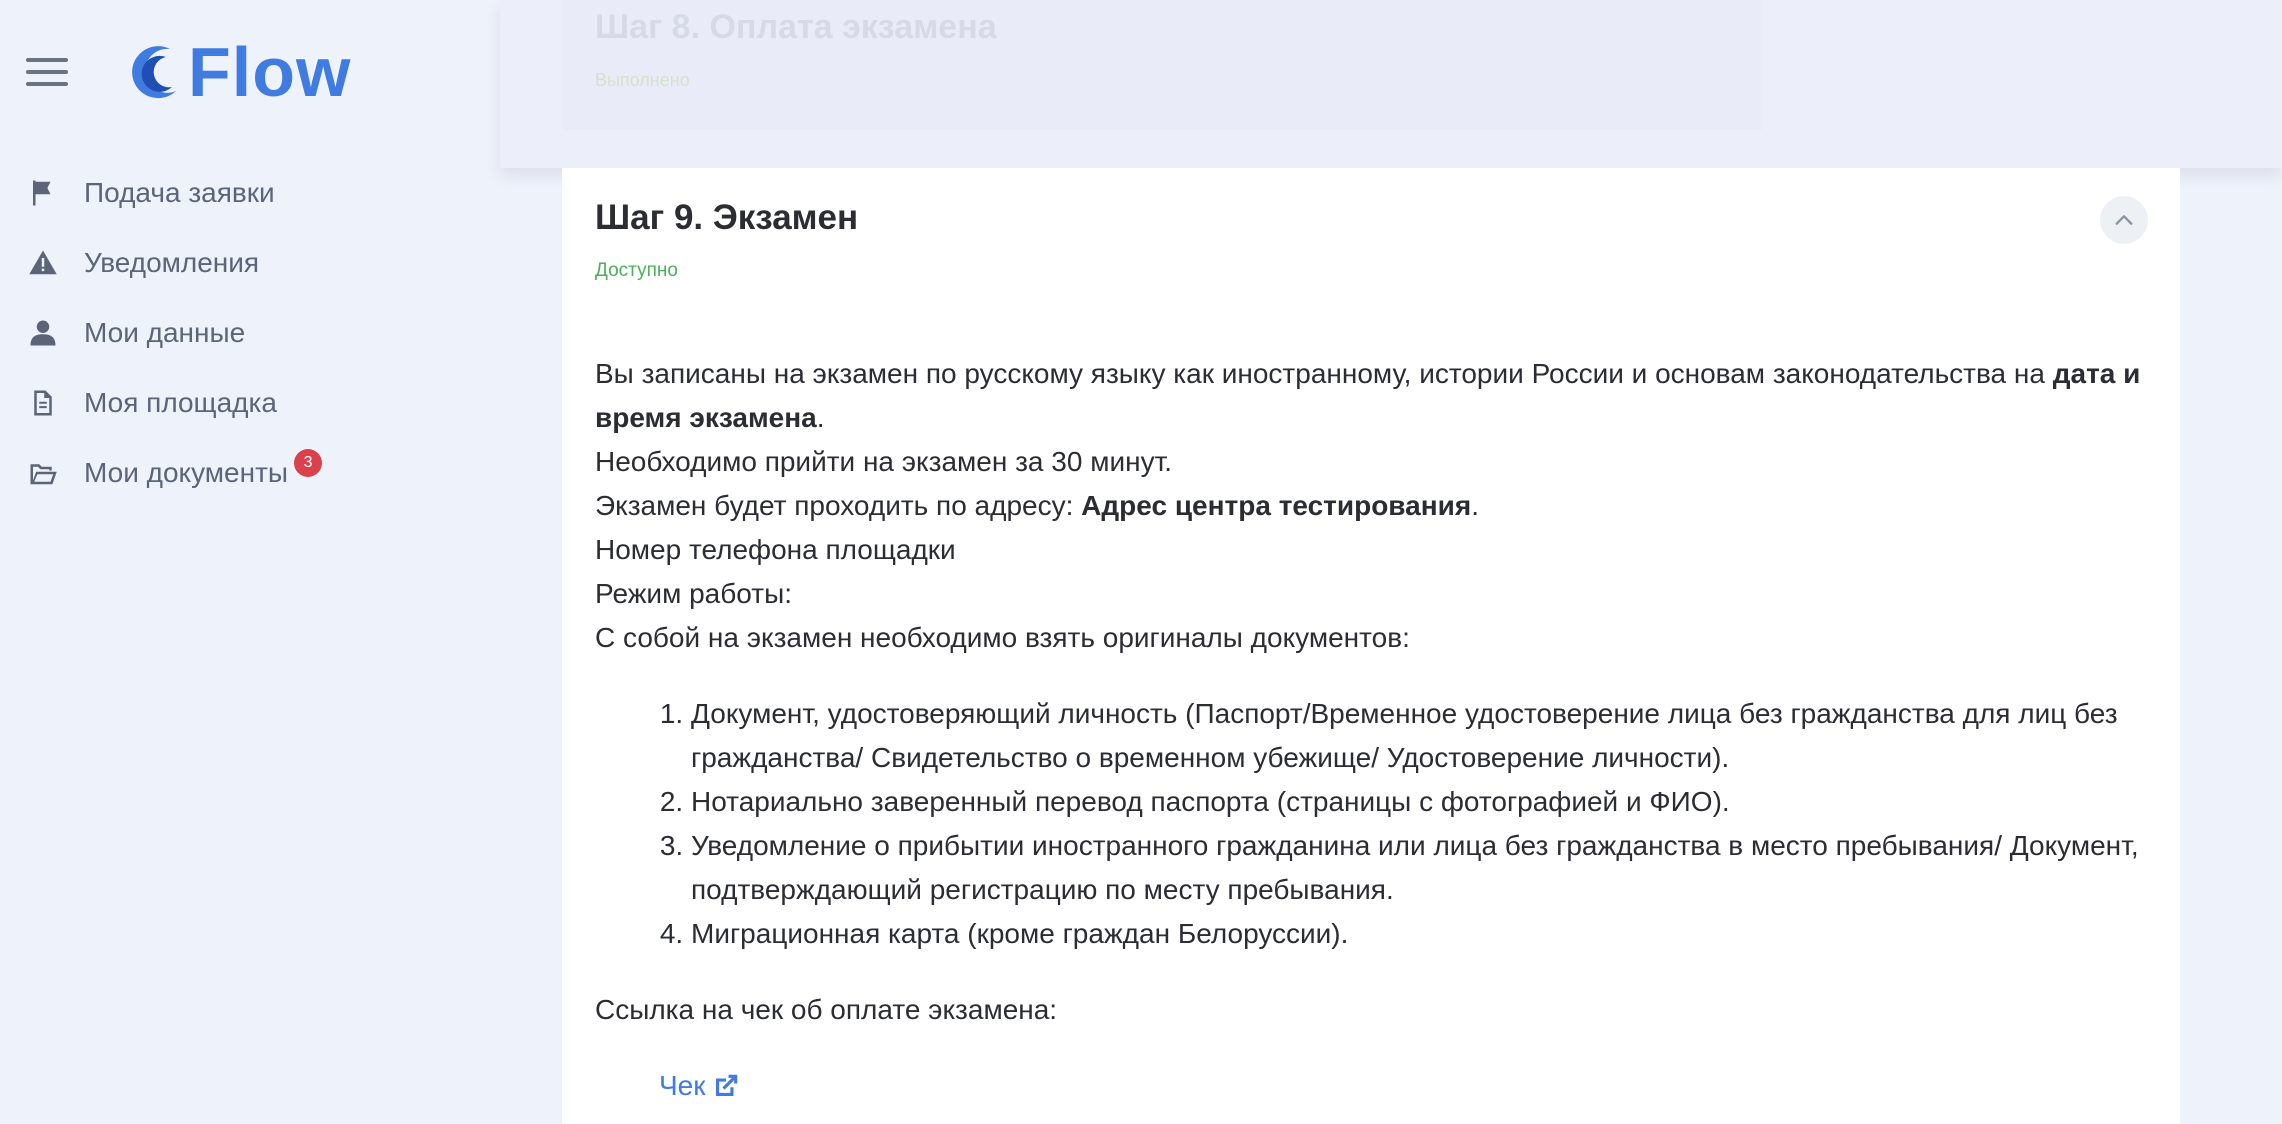  What do you see at coordinates (775, 549) in the screenshot?
I see `phone-label: Номер телефона площадки` at bounding box center [775, 549].